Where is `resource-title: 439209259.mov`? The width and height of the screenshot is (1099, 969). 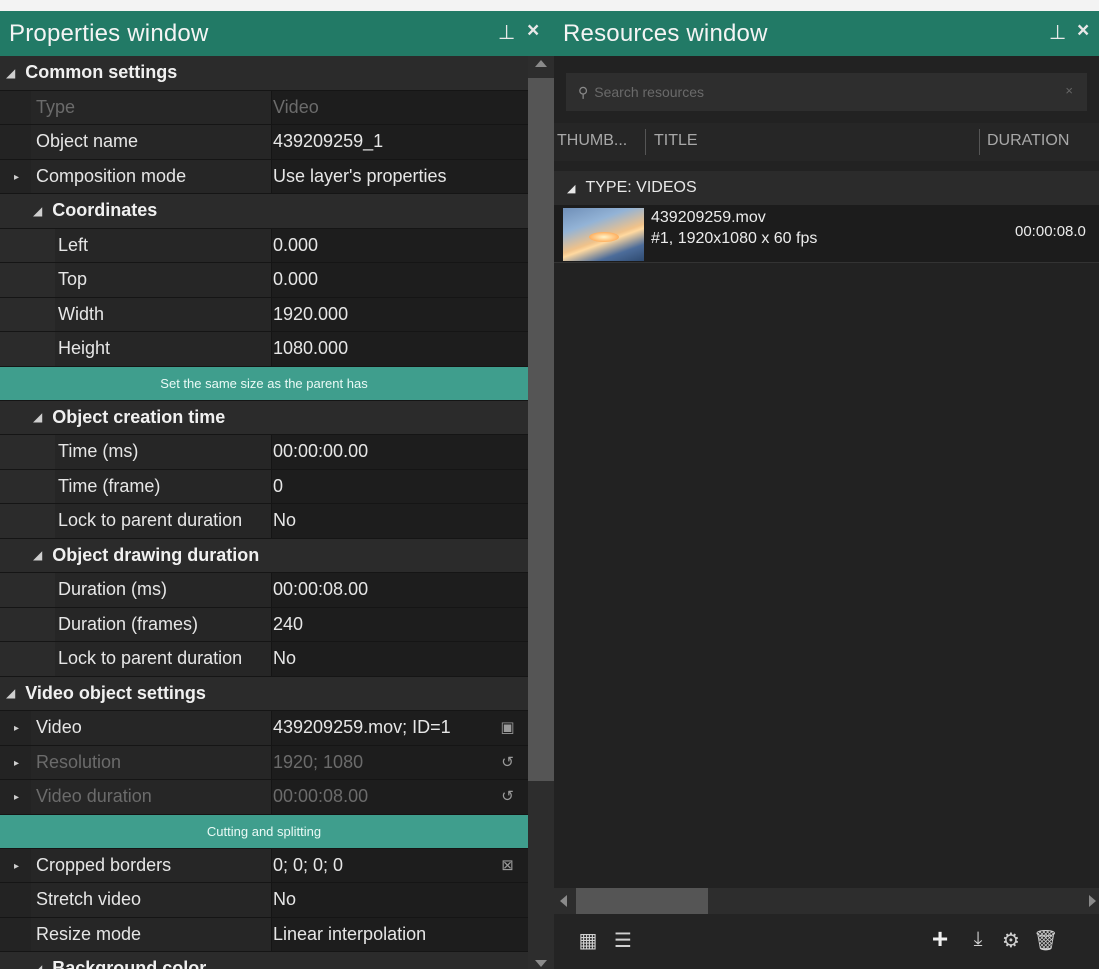
resource-title: 439209259.mov is located at coordinates (708, 217).